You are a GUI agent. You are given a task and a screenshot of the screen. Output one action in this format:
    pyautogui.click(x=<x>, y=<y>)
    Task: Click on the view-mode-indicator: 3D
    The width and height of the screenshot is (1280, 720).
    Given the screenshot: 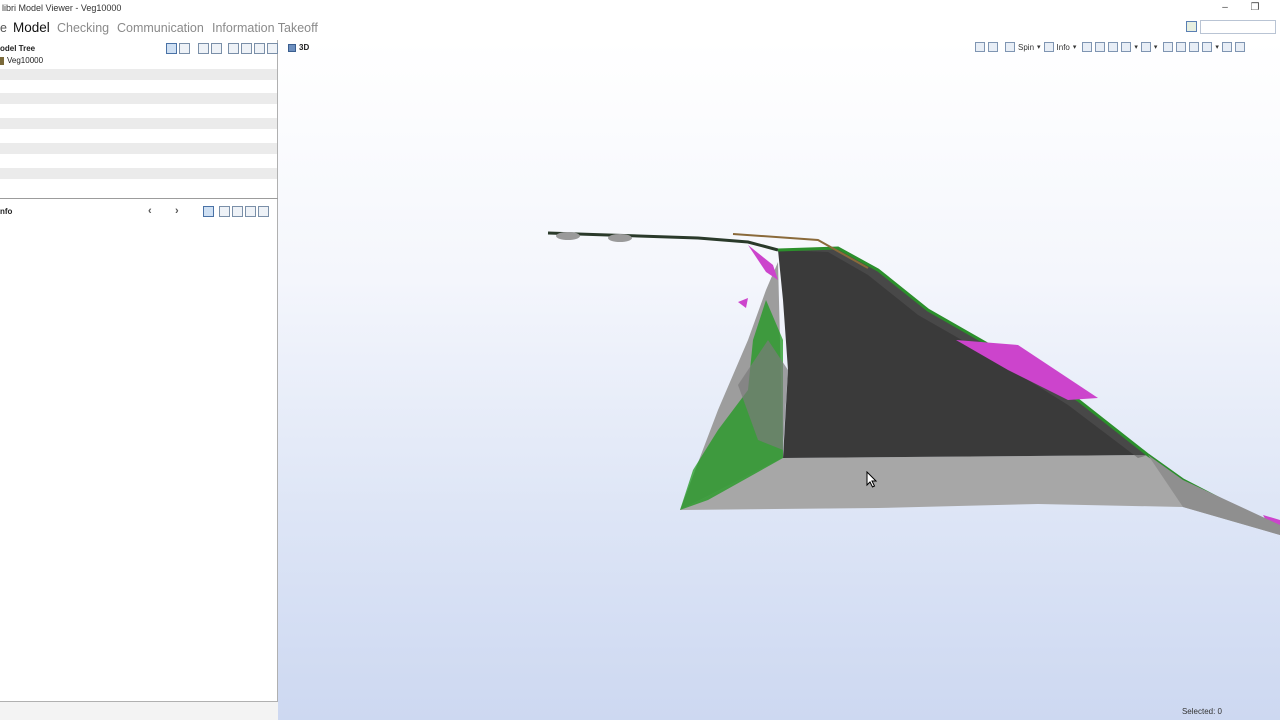 What is the action you would take?
    pyautogui.click(x=298, y=47)
    